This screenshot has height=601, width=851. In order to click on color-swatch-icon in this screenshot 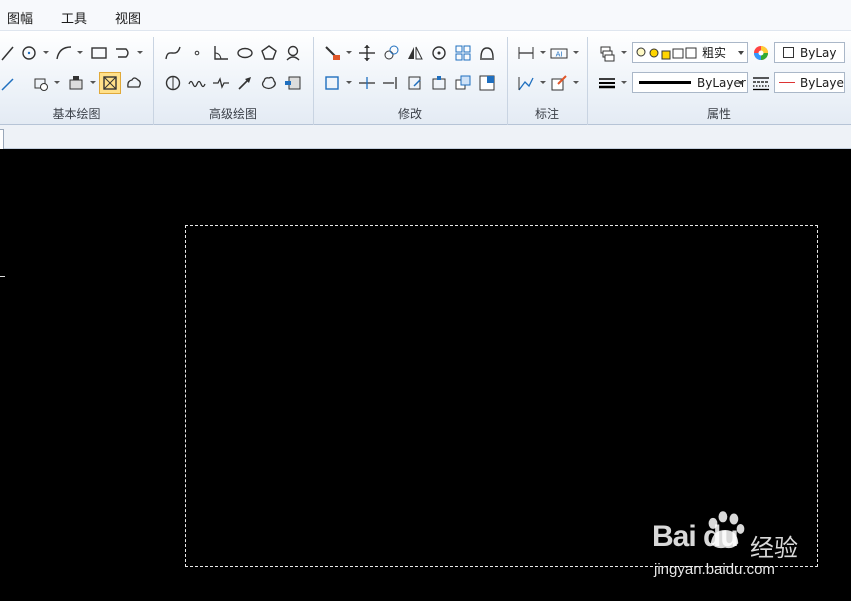, I will do `click(788, 52)`.